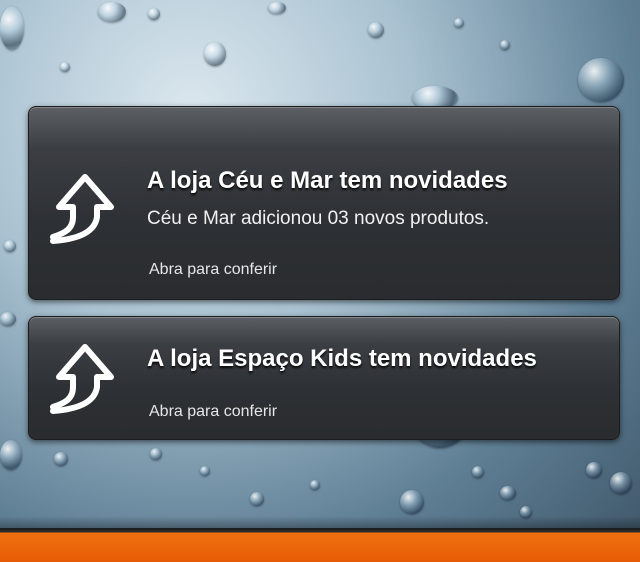  I want to click on bottom-accent-bar, so click(320, 539).